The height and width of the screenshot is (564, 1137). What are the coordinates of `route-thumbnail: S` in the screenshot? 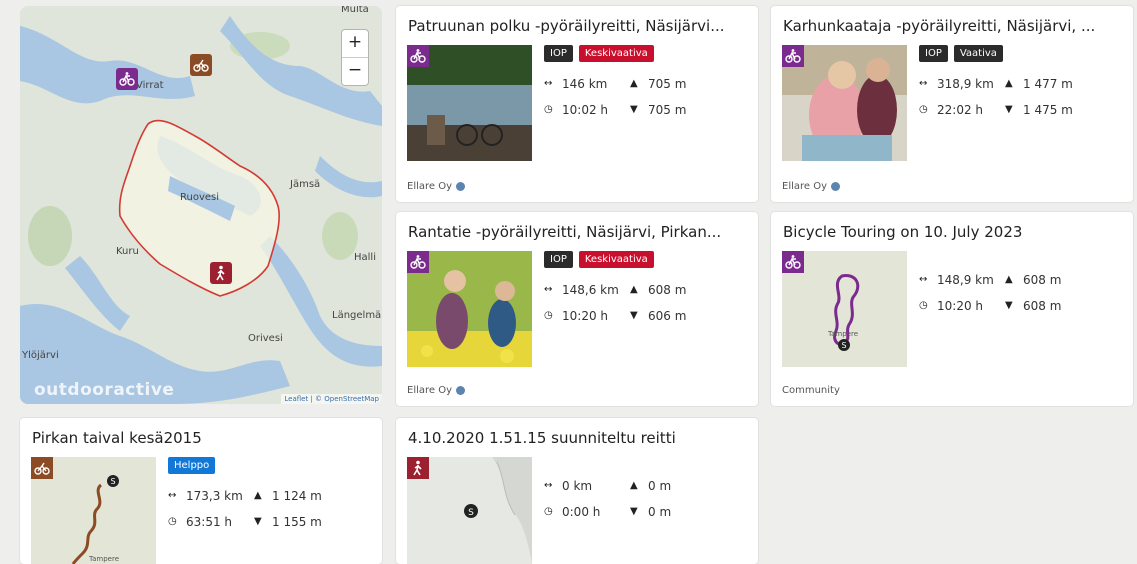 It's located at (469, 510).